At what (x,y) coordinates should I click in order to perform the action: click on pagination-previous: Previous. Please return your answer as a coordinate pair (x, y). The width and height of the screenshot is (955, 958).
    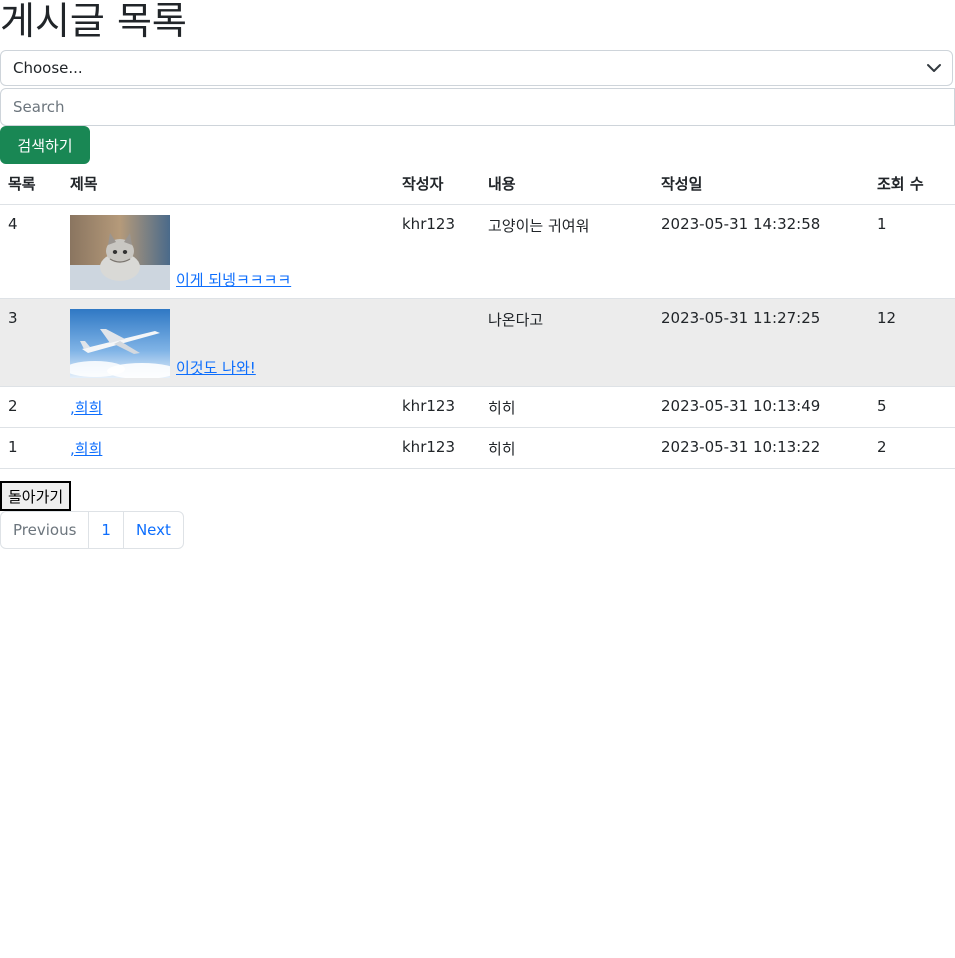
    Looking at the image, I should click on (44, 530).